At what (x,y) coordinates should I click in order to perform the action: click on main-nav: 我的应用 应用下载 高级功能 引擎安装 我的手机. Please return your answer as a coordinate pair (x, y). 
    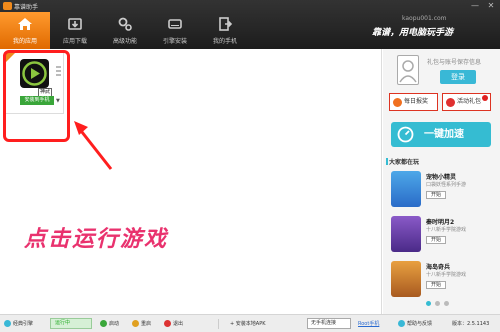
    Looking at the image, I should click on (125, 30).